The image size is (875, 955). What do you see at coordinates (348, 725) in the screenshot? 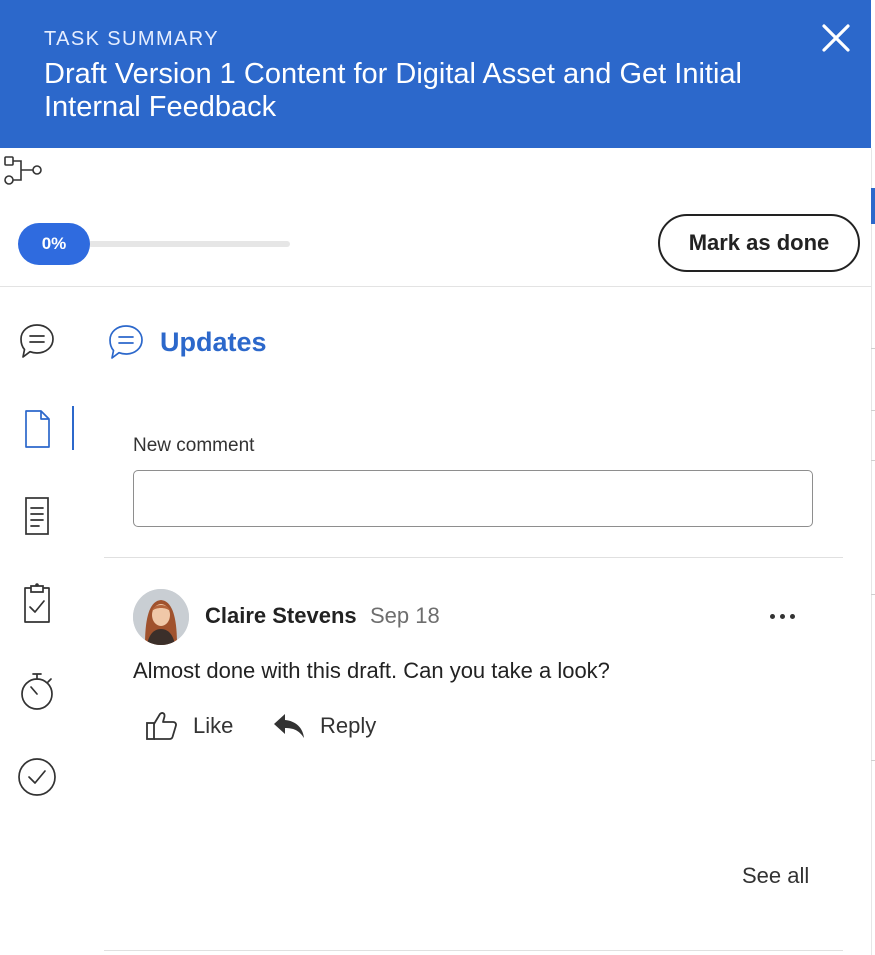
I see `reply-label: Reply` at bounding box center [348, 725].